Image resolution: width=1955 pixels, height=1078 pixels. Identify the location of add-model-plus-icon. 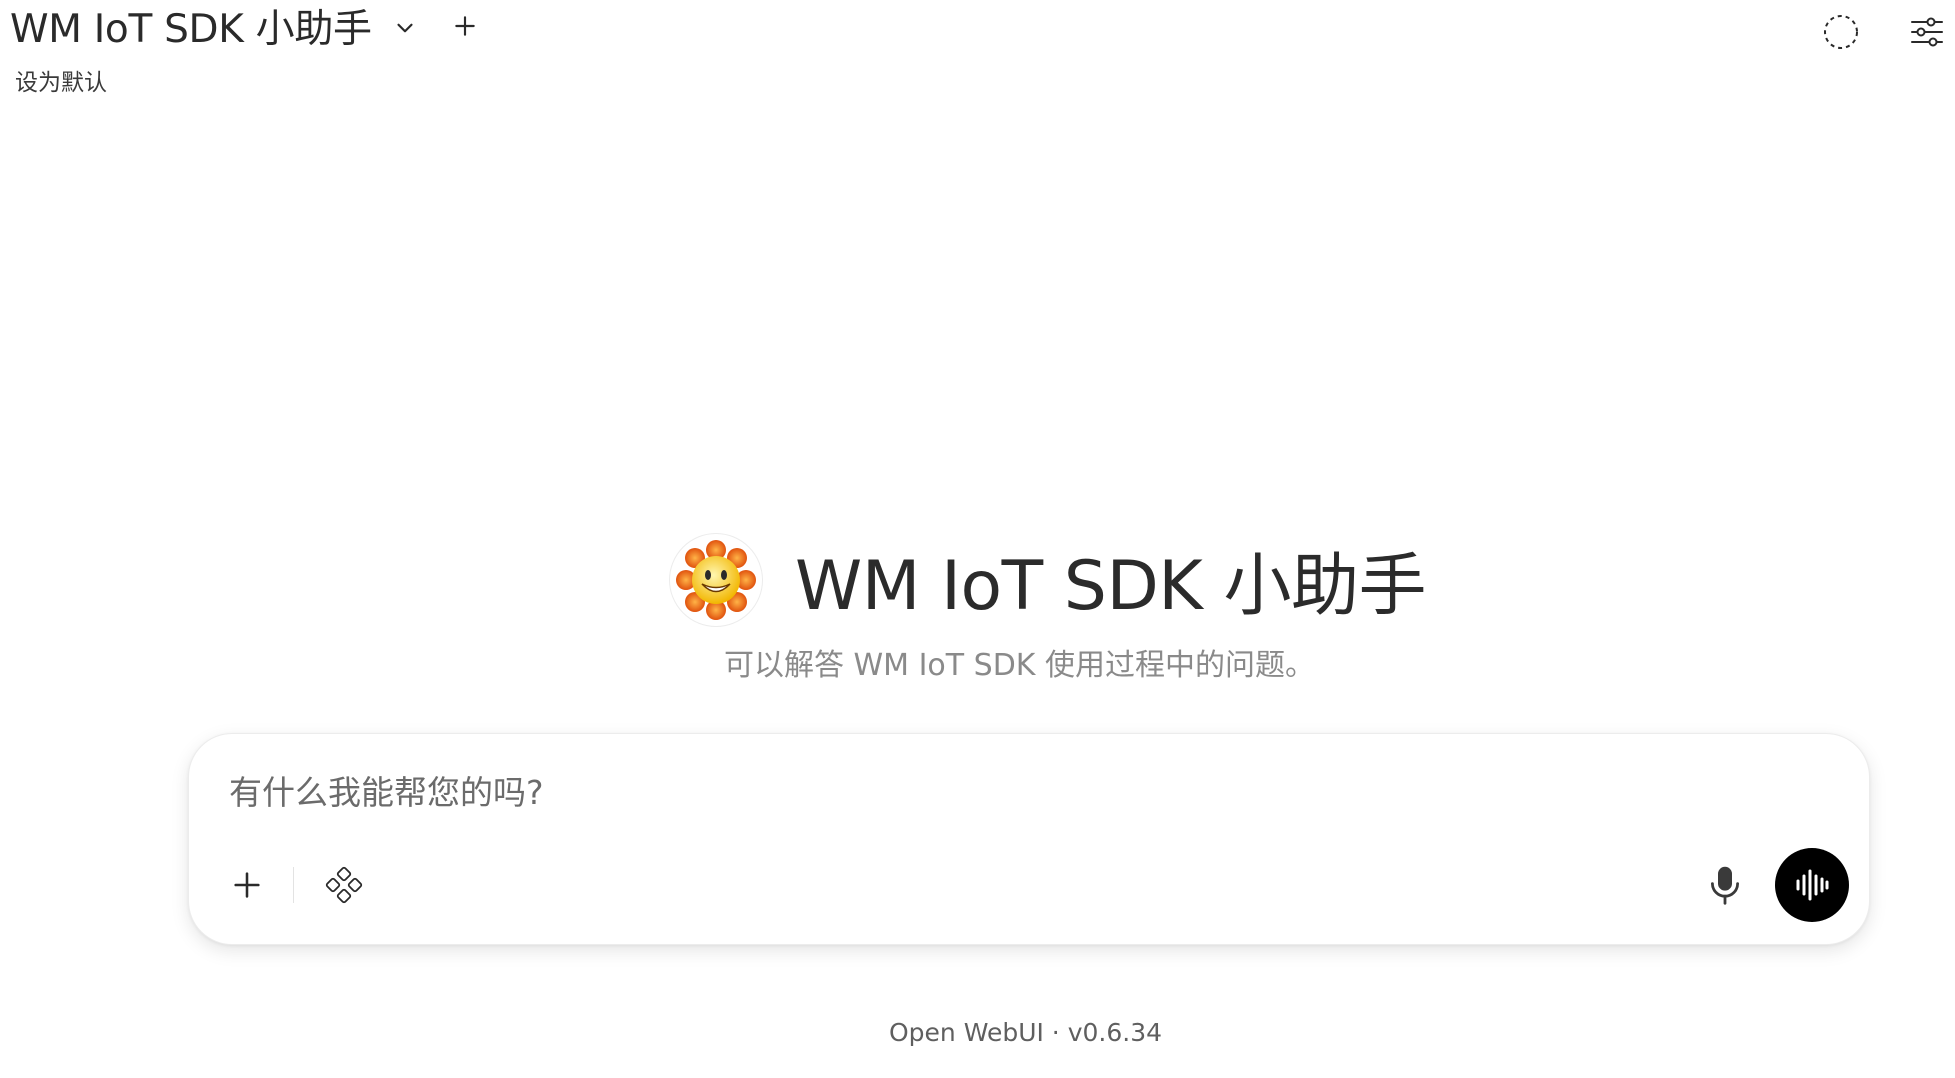
(465, 26).